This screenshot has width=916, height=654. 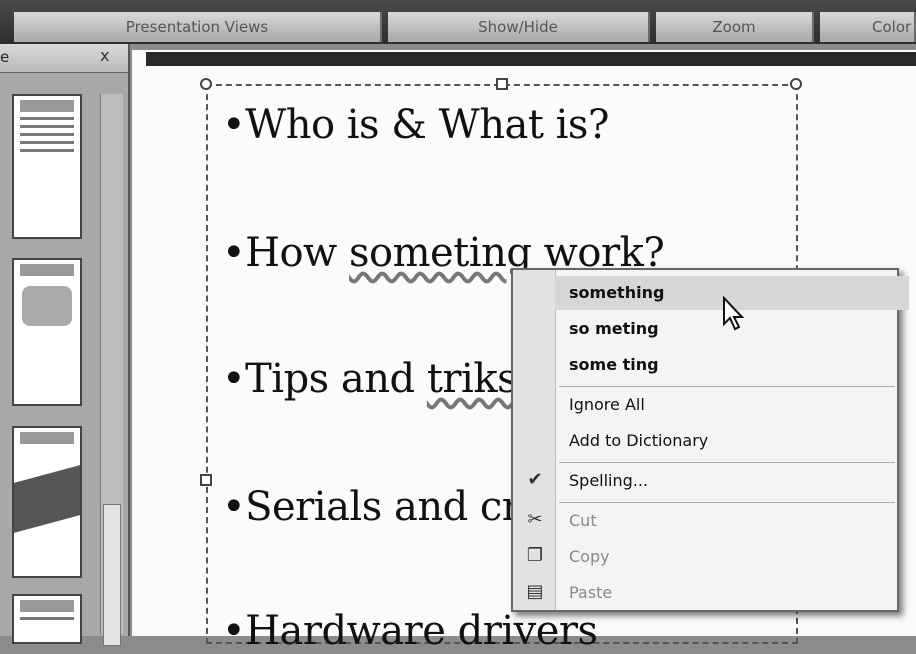 I want to click on add-to-dictionary-item: Add to Dictionary, so click(x=732, y=441).